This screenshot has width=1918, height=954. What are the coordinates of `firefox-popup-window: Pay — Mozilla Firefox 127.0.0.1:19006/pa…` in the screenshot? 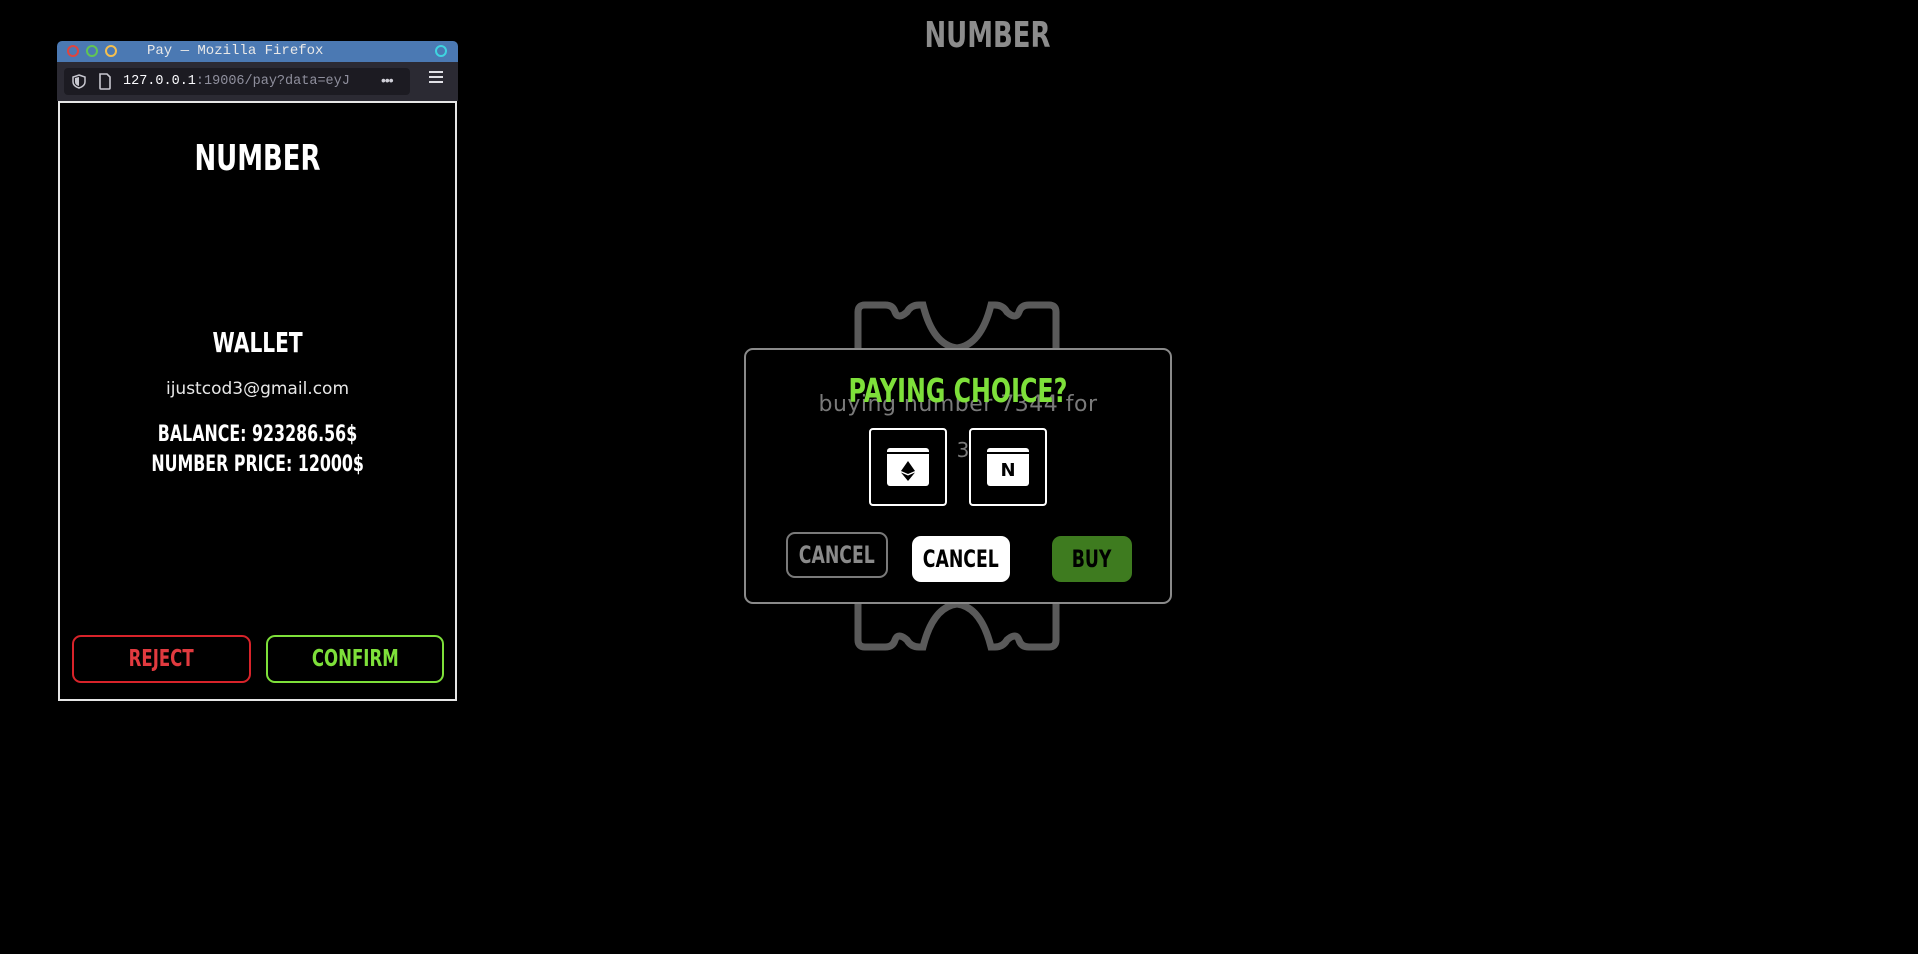 It's located at (257, 371).